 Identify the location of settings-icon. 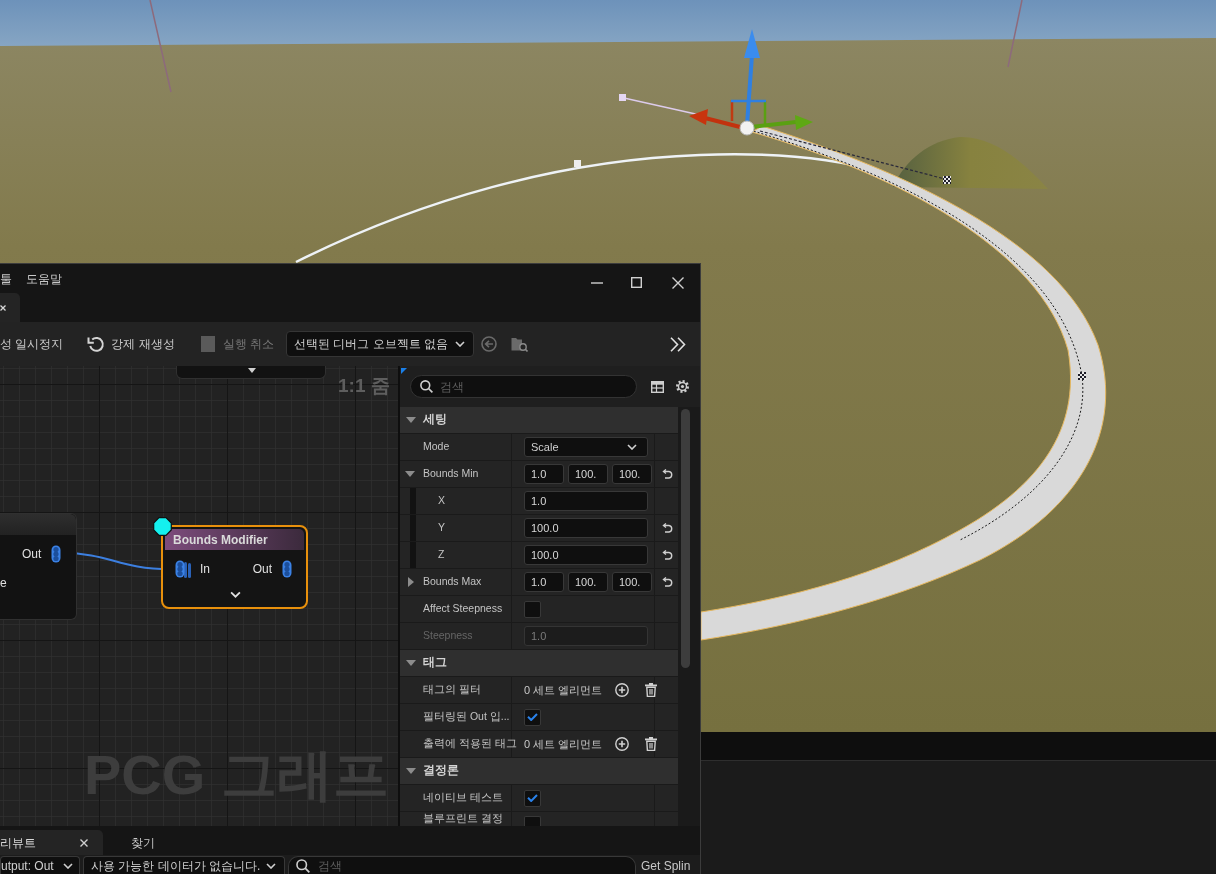
(682, 386).